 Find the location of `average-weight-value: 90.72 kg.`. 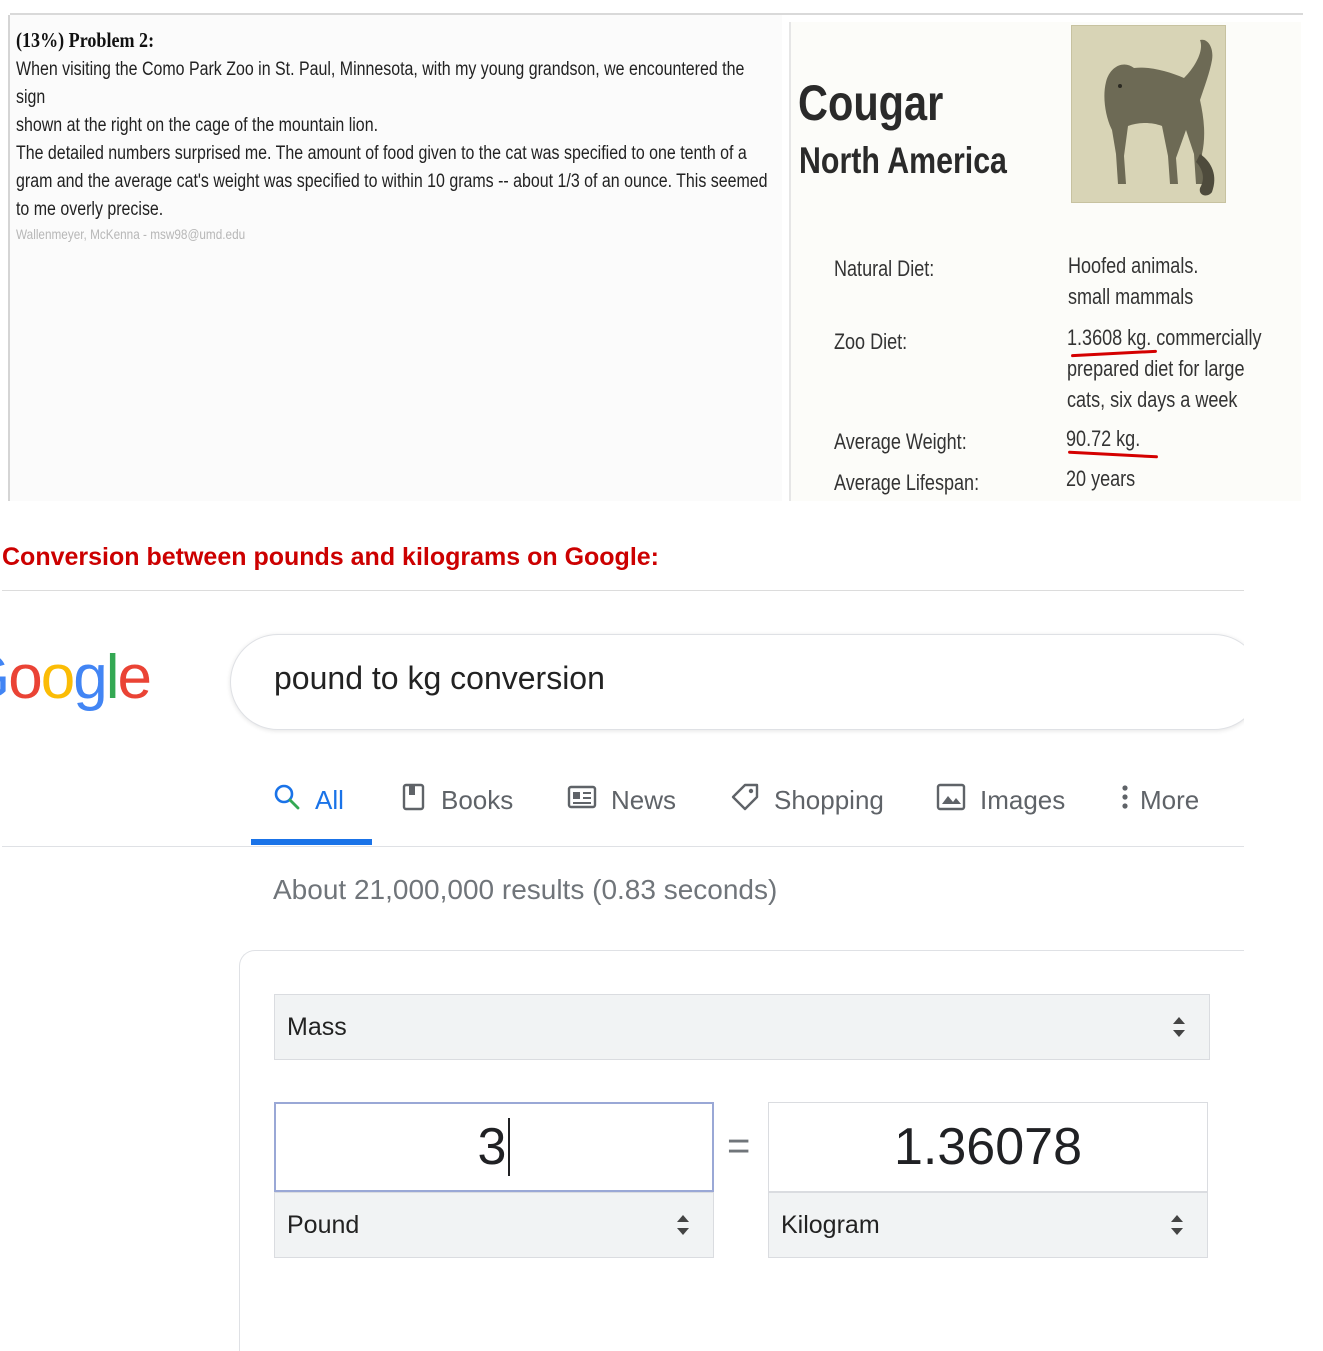

average-weight-value: 90.72 kg. is located at coordinates (1103, 438).